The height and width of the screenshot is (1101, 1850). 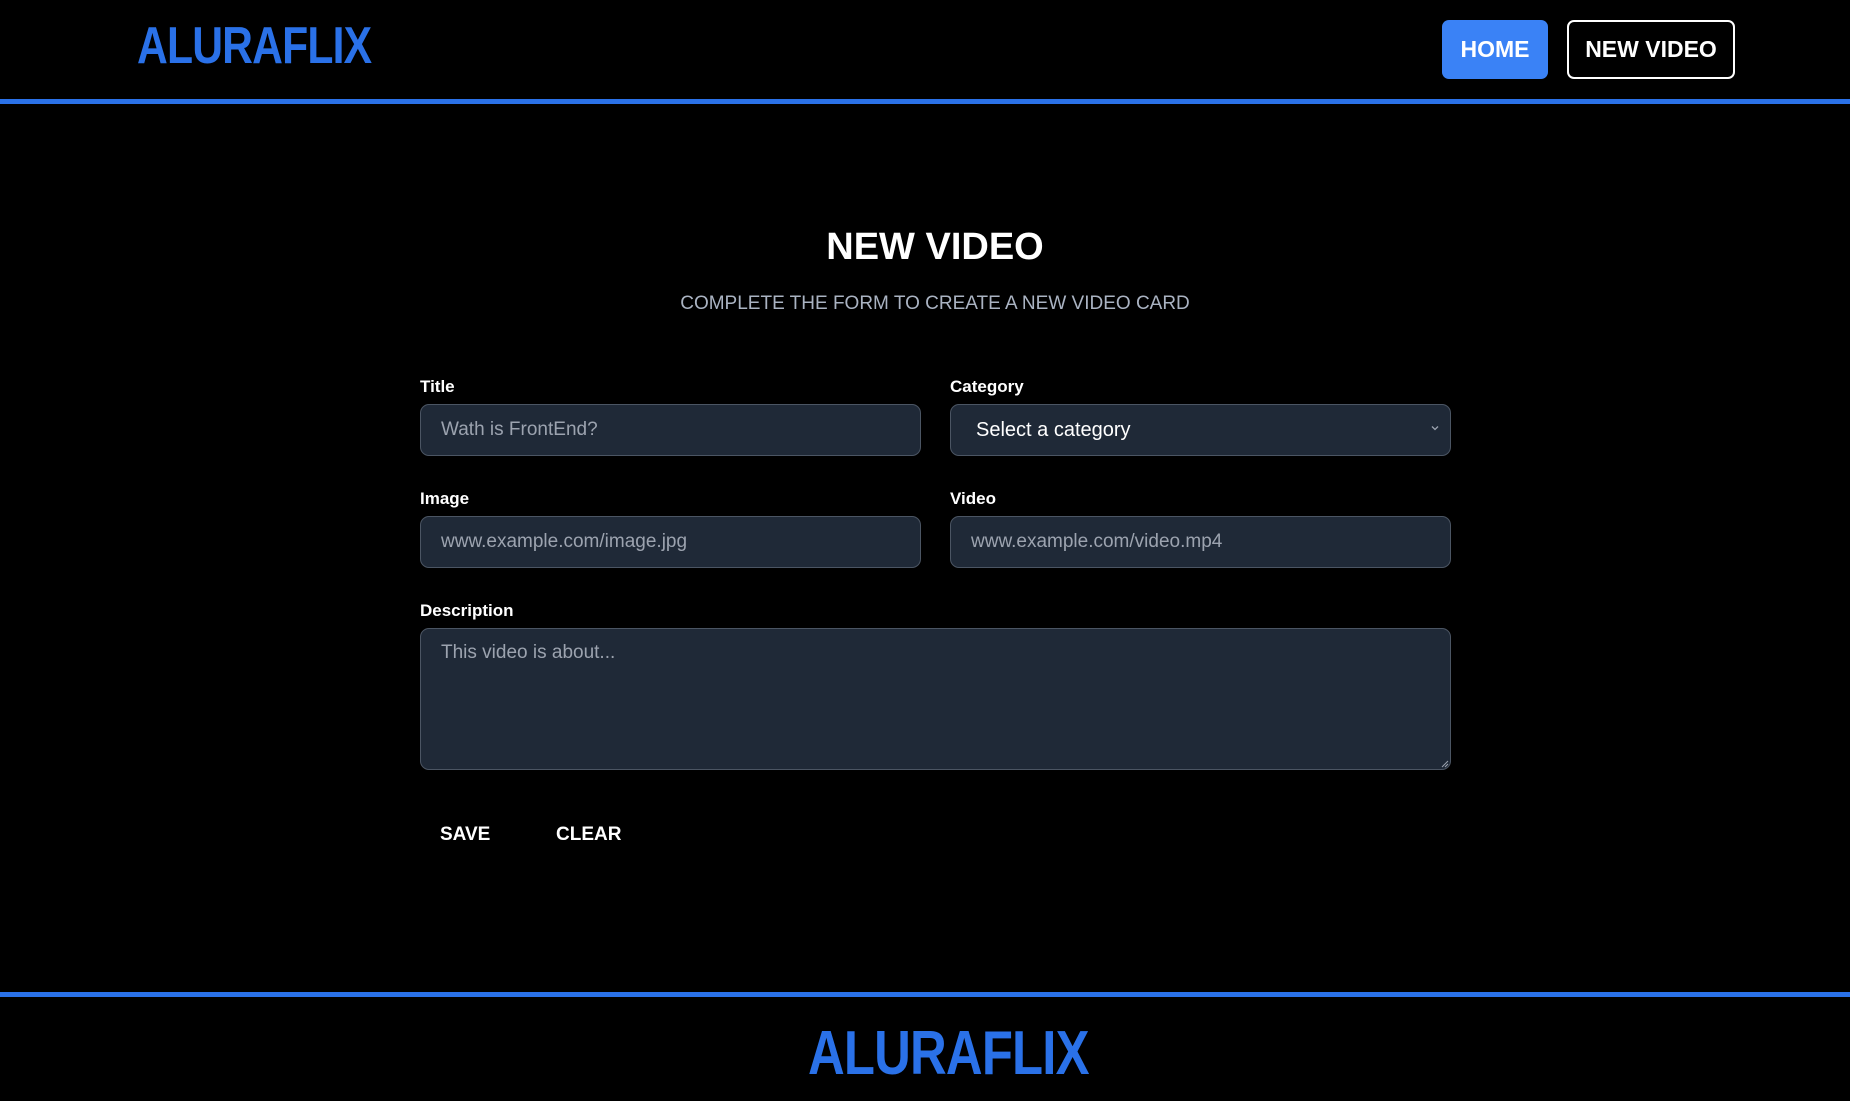 What do you see at coordinates (437, 386) in the screenshot?
I see `title-label: Title` at bounding box center [437, 386].